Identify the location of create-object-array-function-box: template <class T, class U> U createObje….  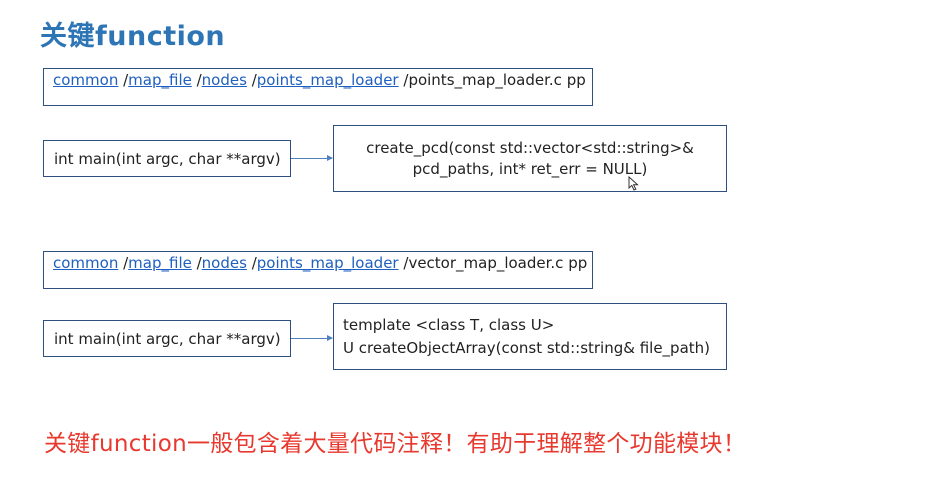
(530, 336).